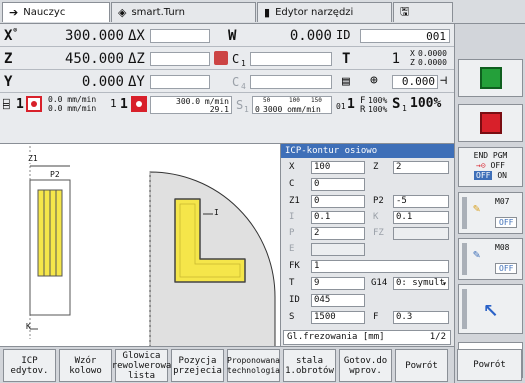  What do you see at coordinates (56, 12) in the screenshot?
I see `tab-nauczyc: ➔ Nauczyc` at bounding box center [56, 12].